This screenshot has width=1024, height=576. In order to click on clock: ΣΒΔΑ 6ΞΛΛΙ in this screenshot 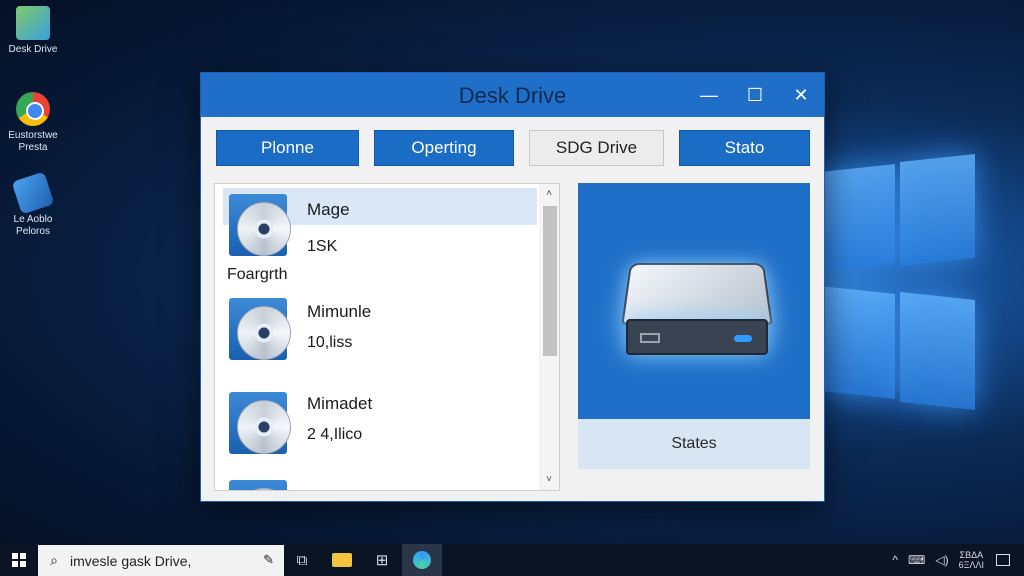, I will do `click(971, 560)`.